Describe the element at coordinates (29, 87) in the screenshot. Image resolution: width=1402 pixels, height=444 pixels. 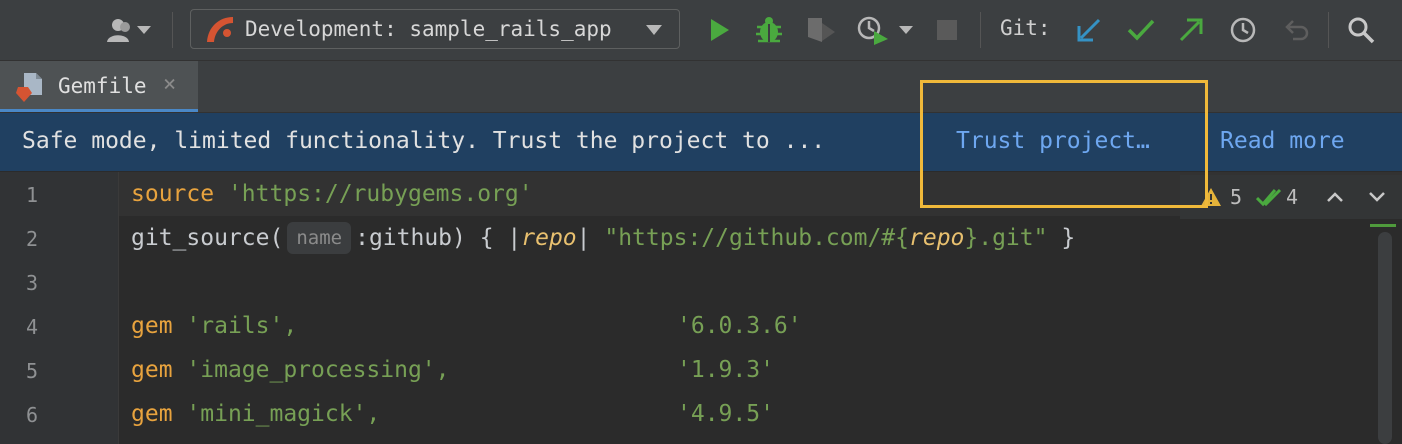
I see `gemfile-icon` at that location.